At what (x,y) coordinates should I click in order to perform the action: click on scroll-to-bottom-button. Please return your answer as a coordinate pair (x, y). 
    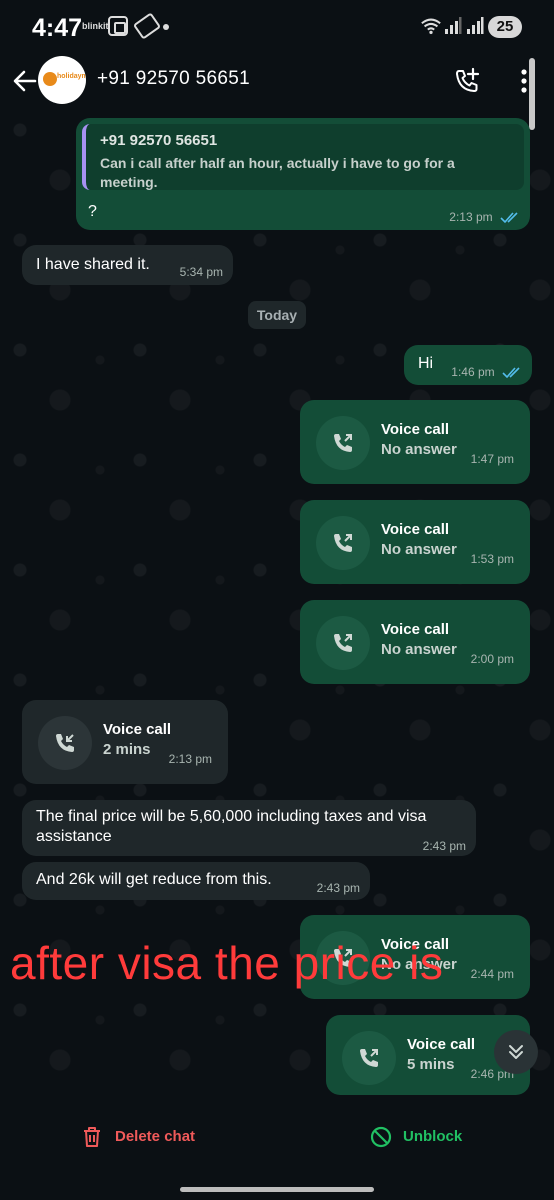
    Looking at the image, I should click on (516, 1052).